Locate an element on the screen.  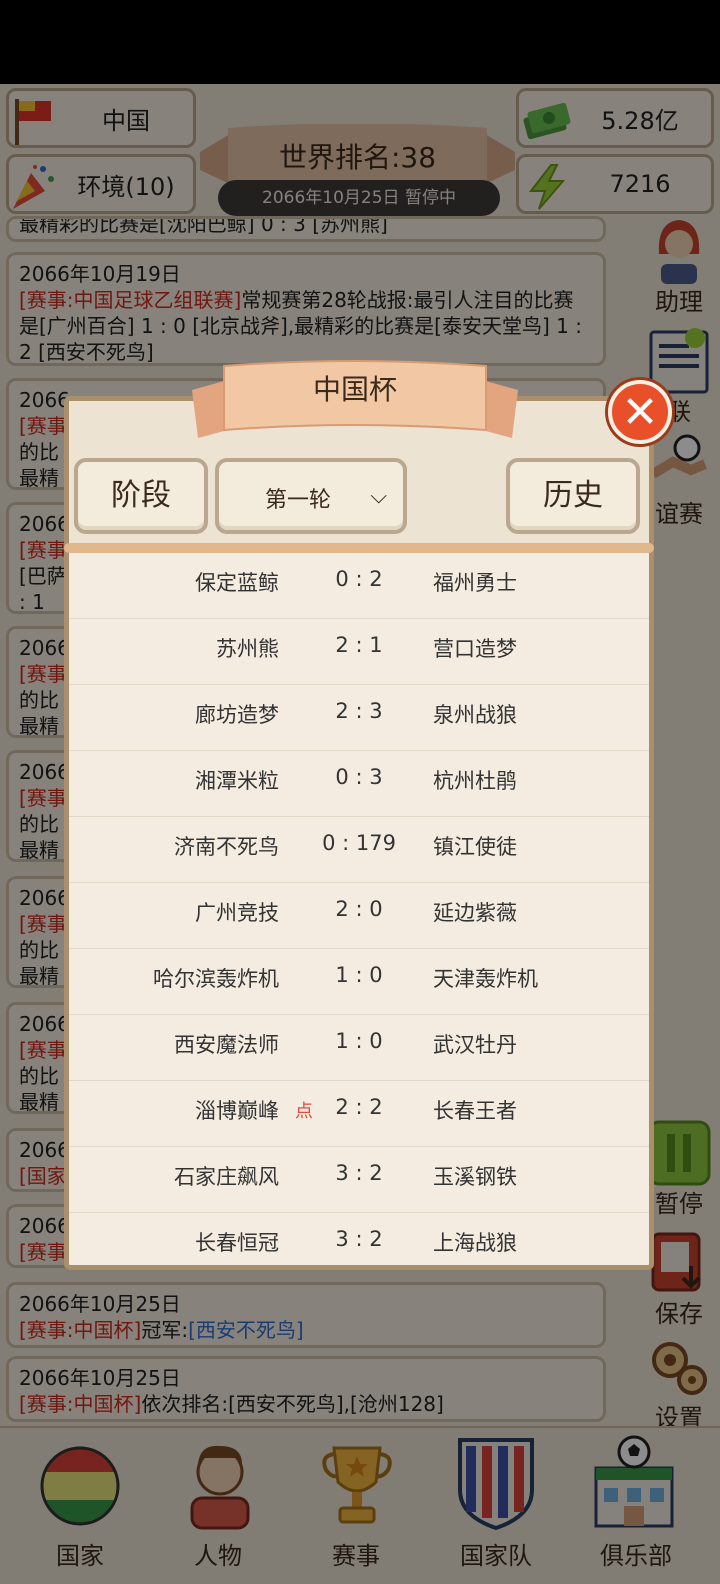
modal-divider is located at coordinates (359, 548).